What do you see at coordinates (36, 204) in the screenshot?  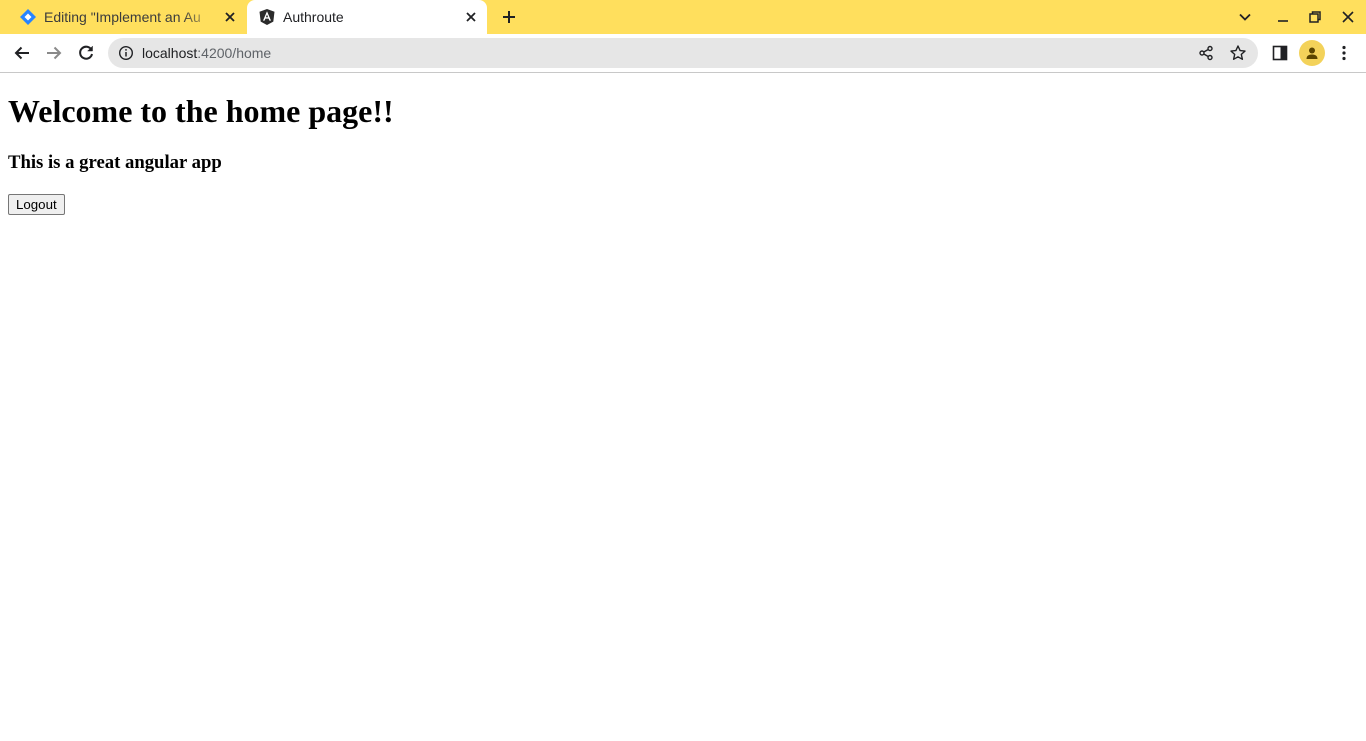 I see `logout-button: Logout` at bounding box center [36, 204].